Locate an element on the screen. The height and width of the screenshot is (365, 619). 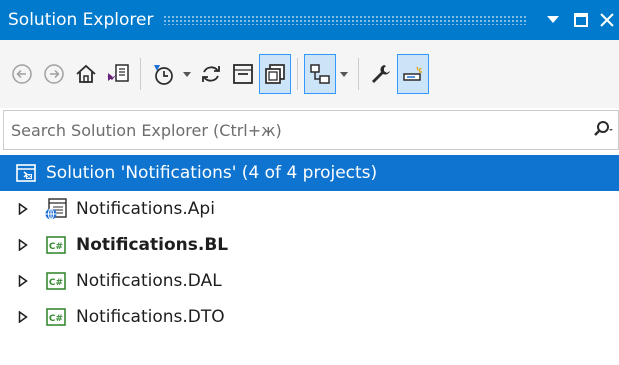
filter-dropdown-button is located at coordinates (187, 74).